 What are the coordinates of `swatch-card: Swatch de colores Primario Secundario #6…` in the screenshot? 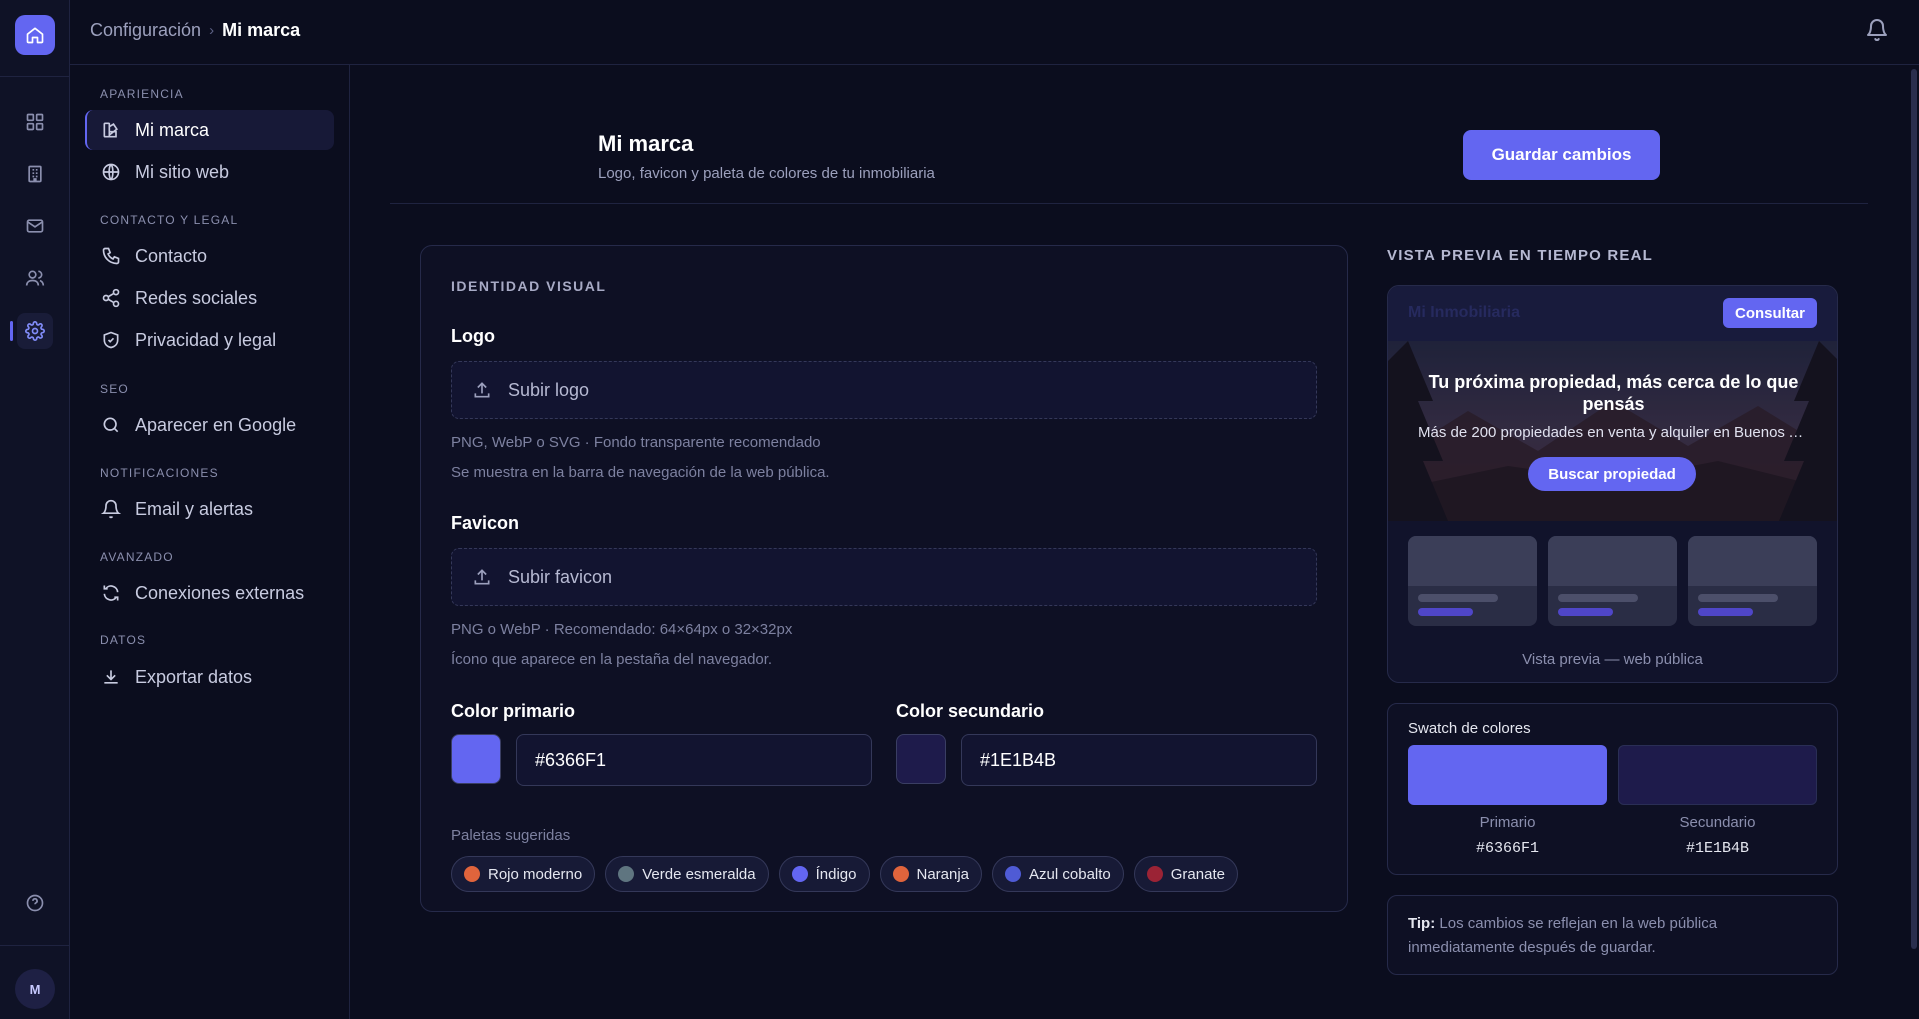 It's located at (1612, 789).